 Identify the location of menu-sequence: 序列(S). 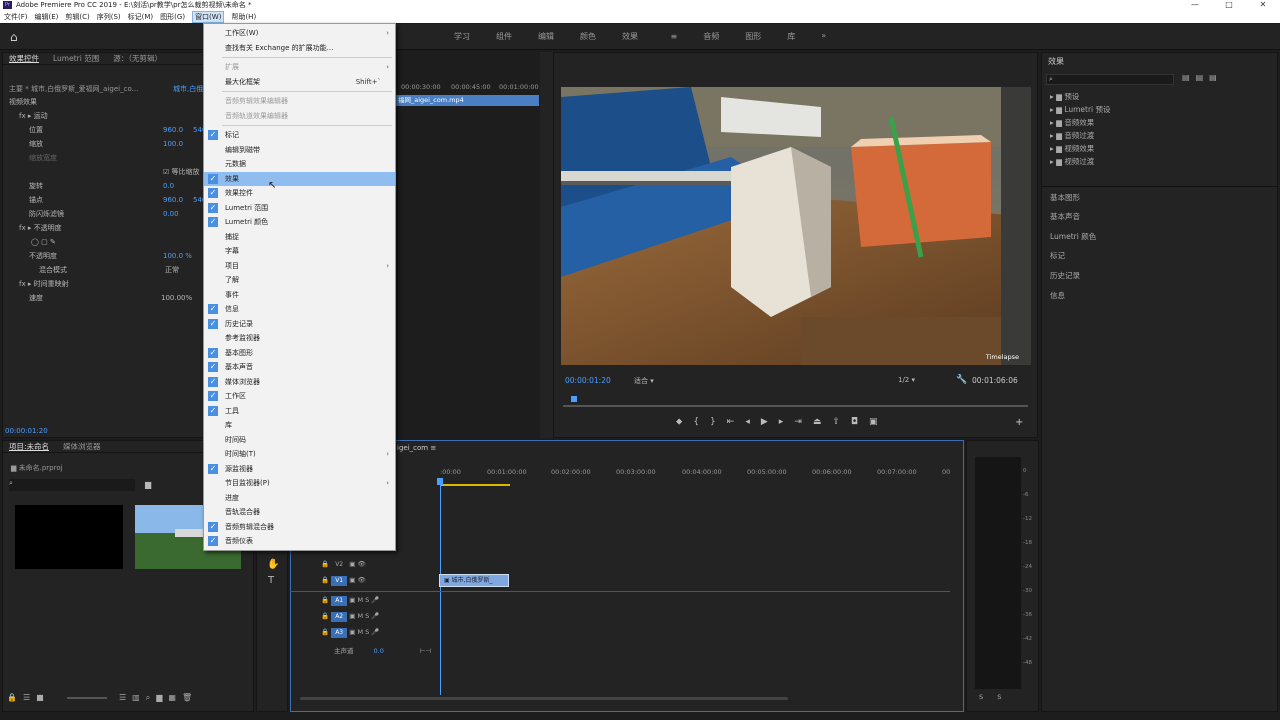
(109, 17).